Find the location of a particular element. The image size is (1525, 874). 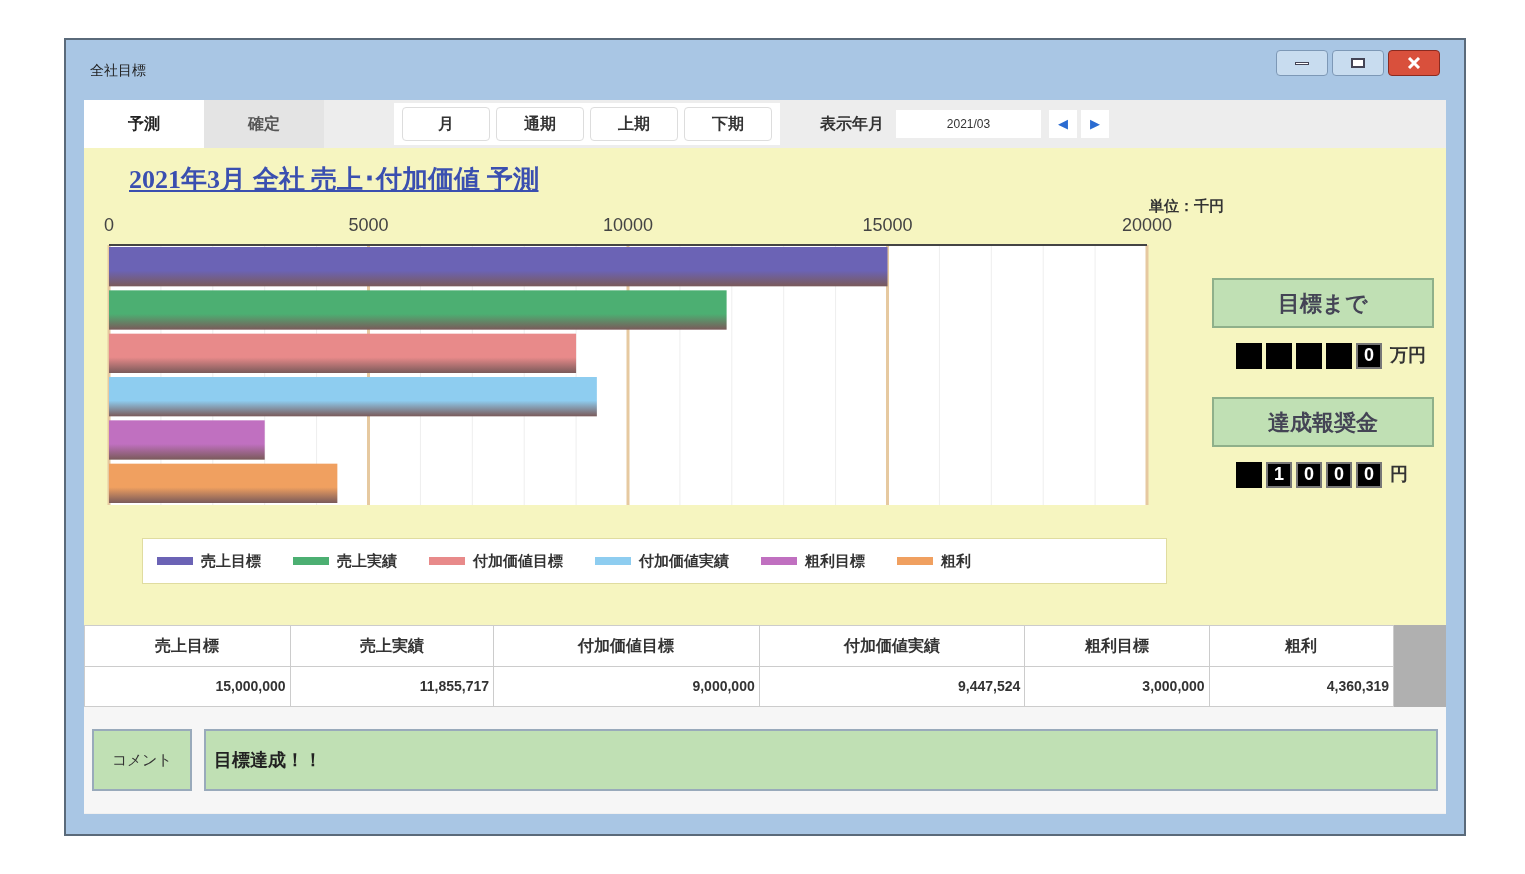

comment-field: 目標達成！！ is located at coordinates (821, 760).